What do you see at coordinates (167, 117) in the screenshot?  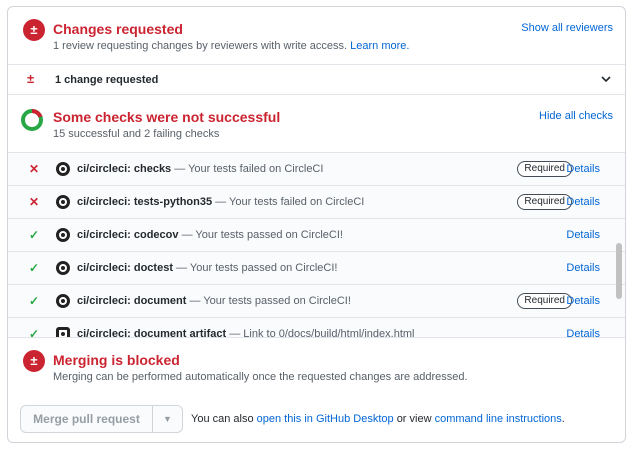 I see `checks-title: Some checks were not successful` at bounding box center [167, 117].